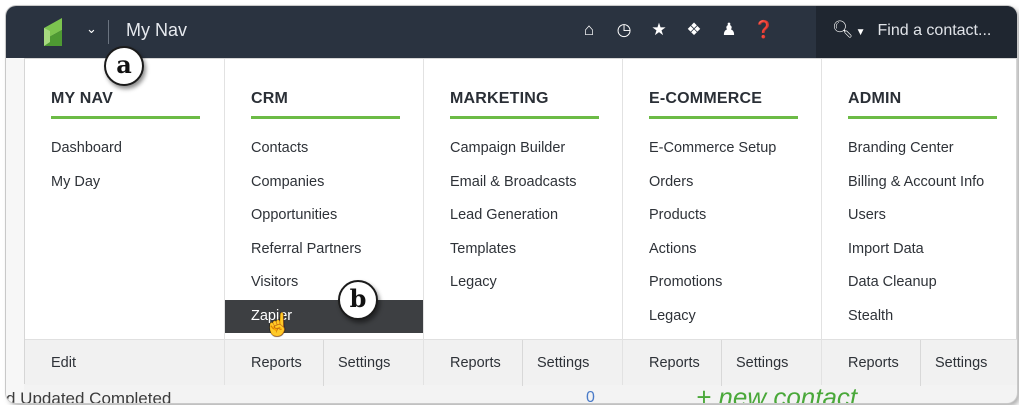 The image size is (1019, 405). Describe the element at coordinates (278, 324) in the screenshot. I see `hand-pointer-cursor-icon: ☝` at that location.